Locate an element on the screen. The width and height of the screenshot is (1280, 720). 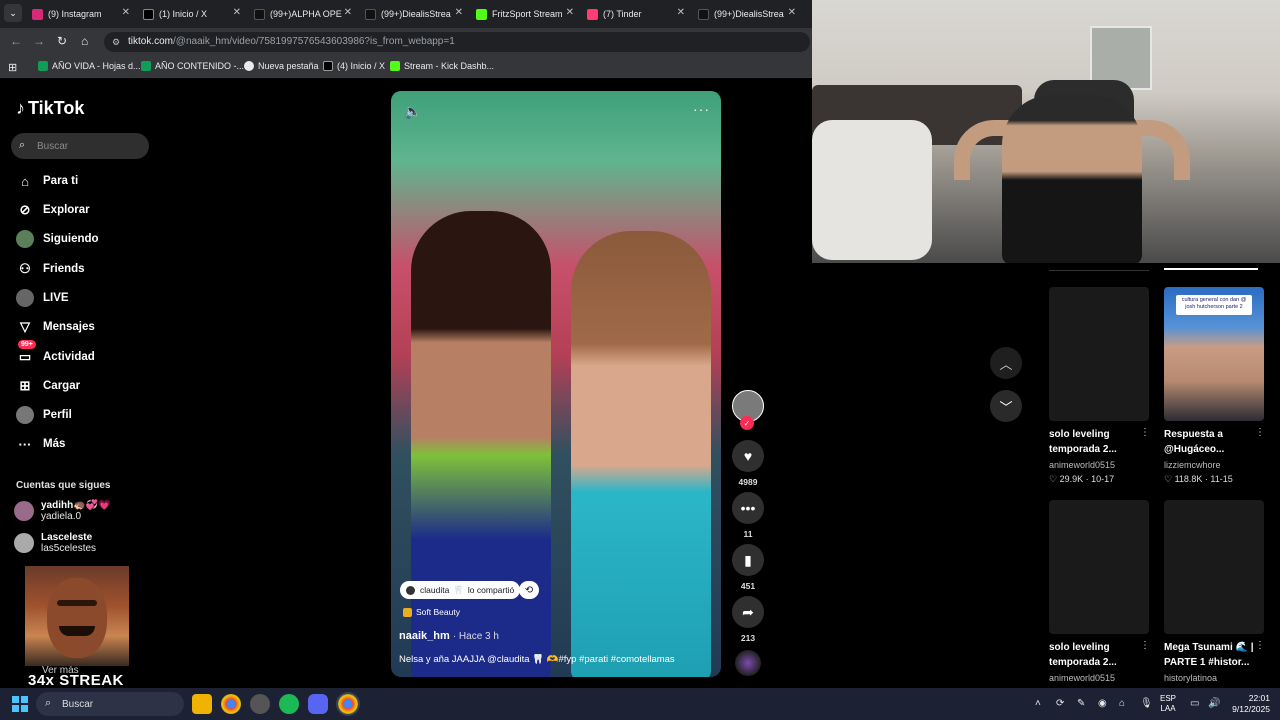
tab-tiktok-2: (99+)DiealisStrea ✕ is located at coordinates (414, 14).